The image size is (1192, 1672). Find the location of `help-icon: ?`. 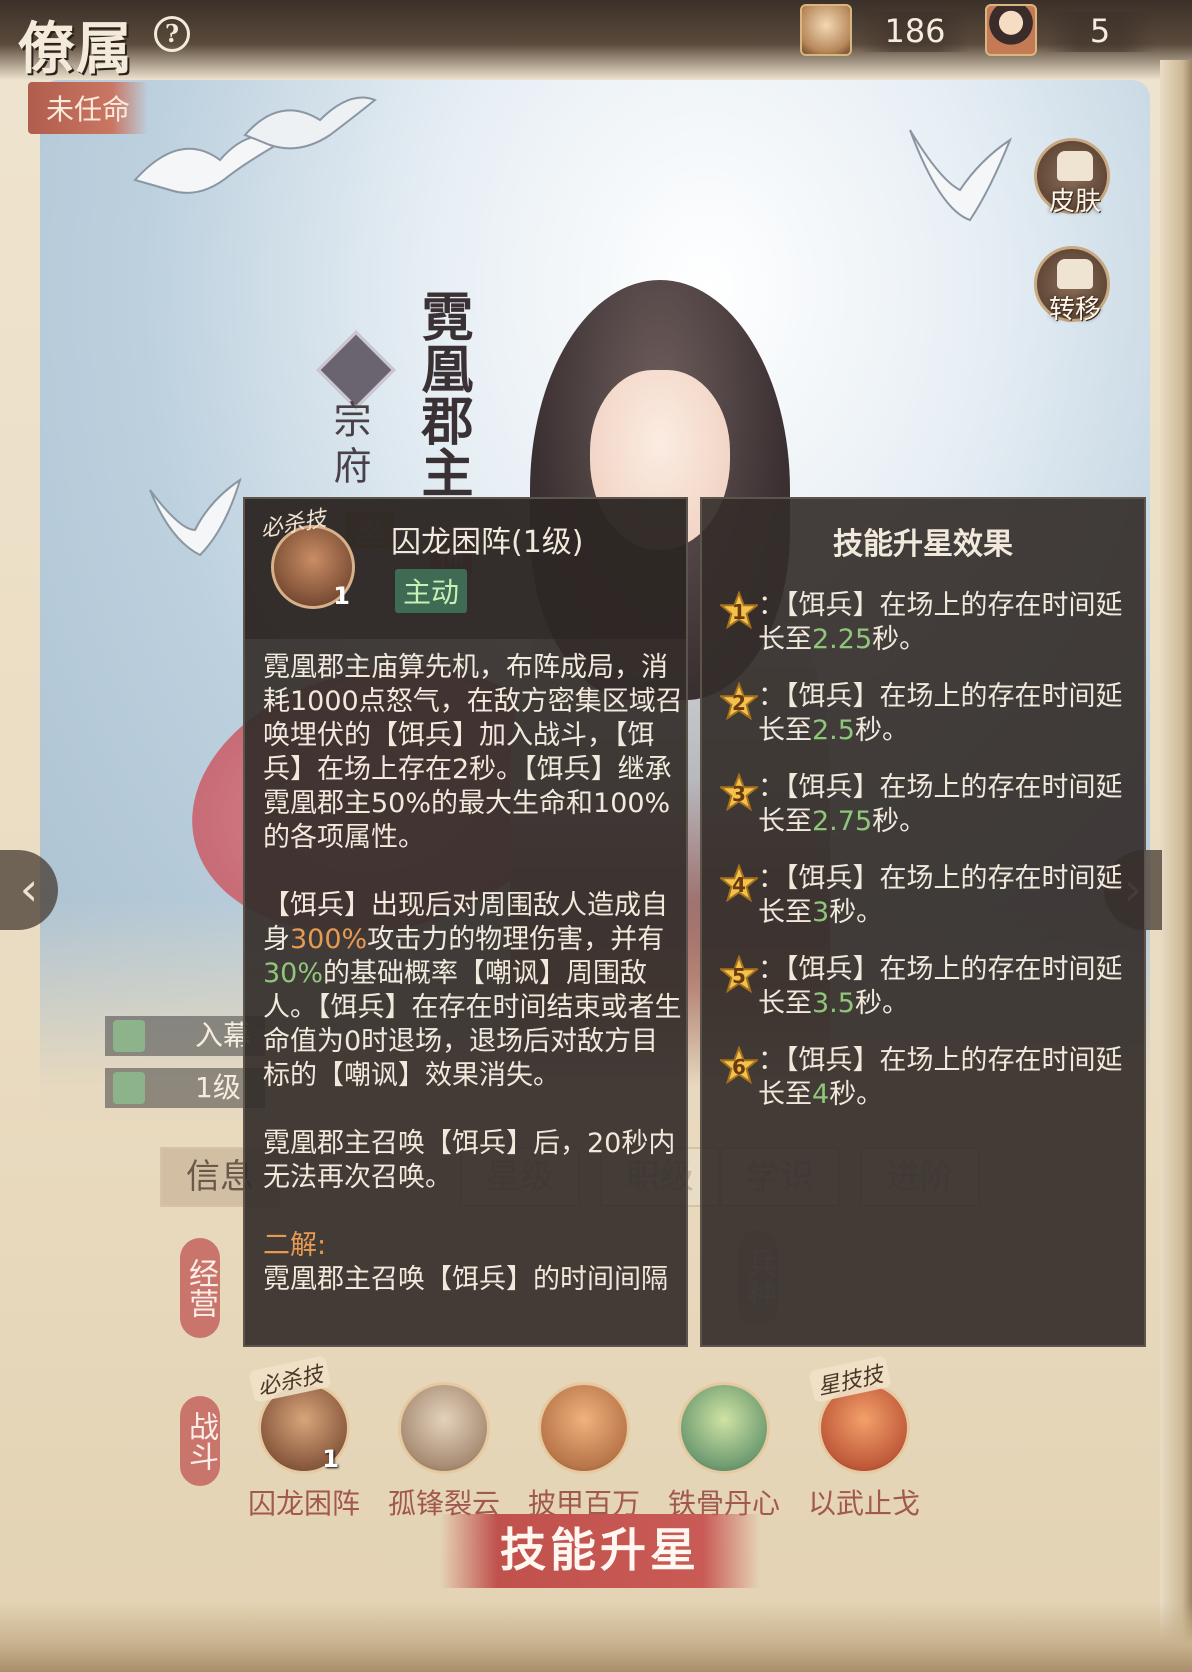

help-icon: ? is located at coordinates (172, 34).